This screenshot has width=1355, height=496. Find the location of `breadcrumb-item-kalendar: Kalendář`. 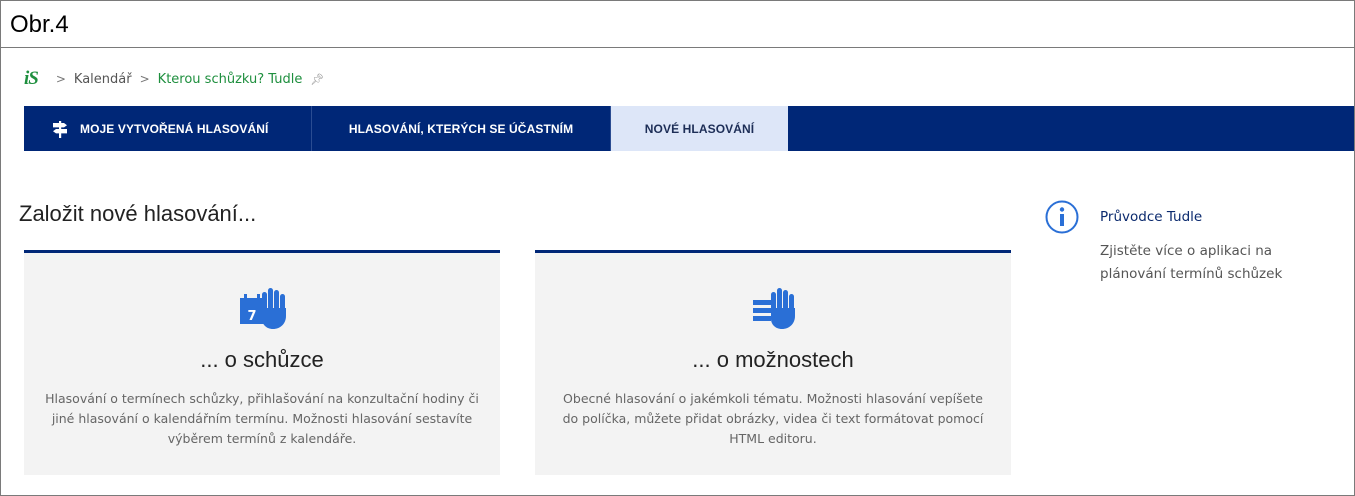

breadcrumb-item-kalendar: Kalendář is located at coordinates (103, 79).